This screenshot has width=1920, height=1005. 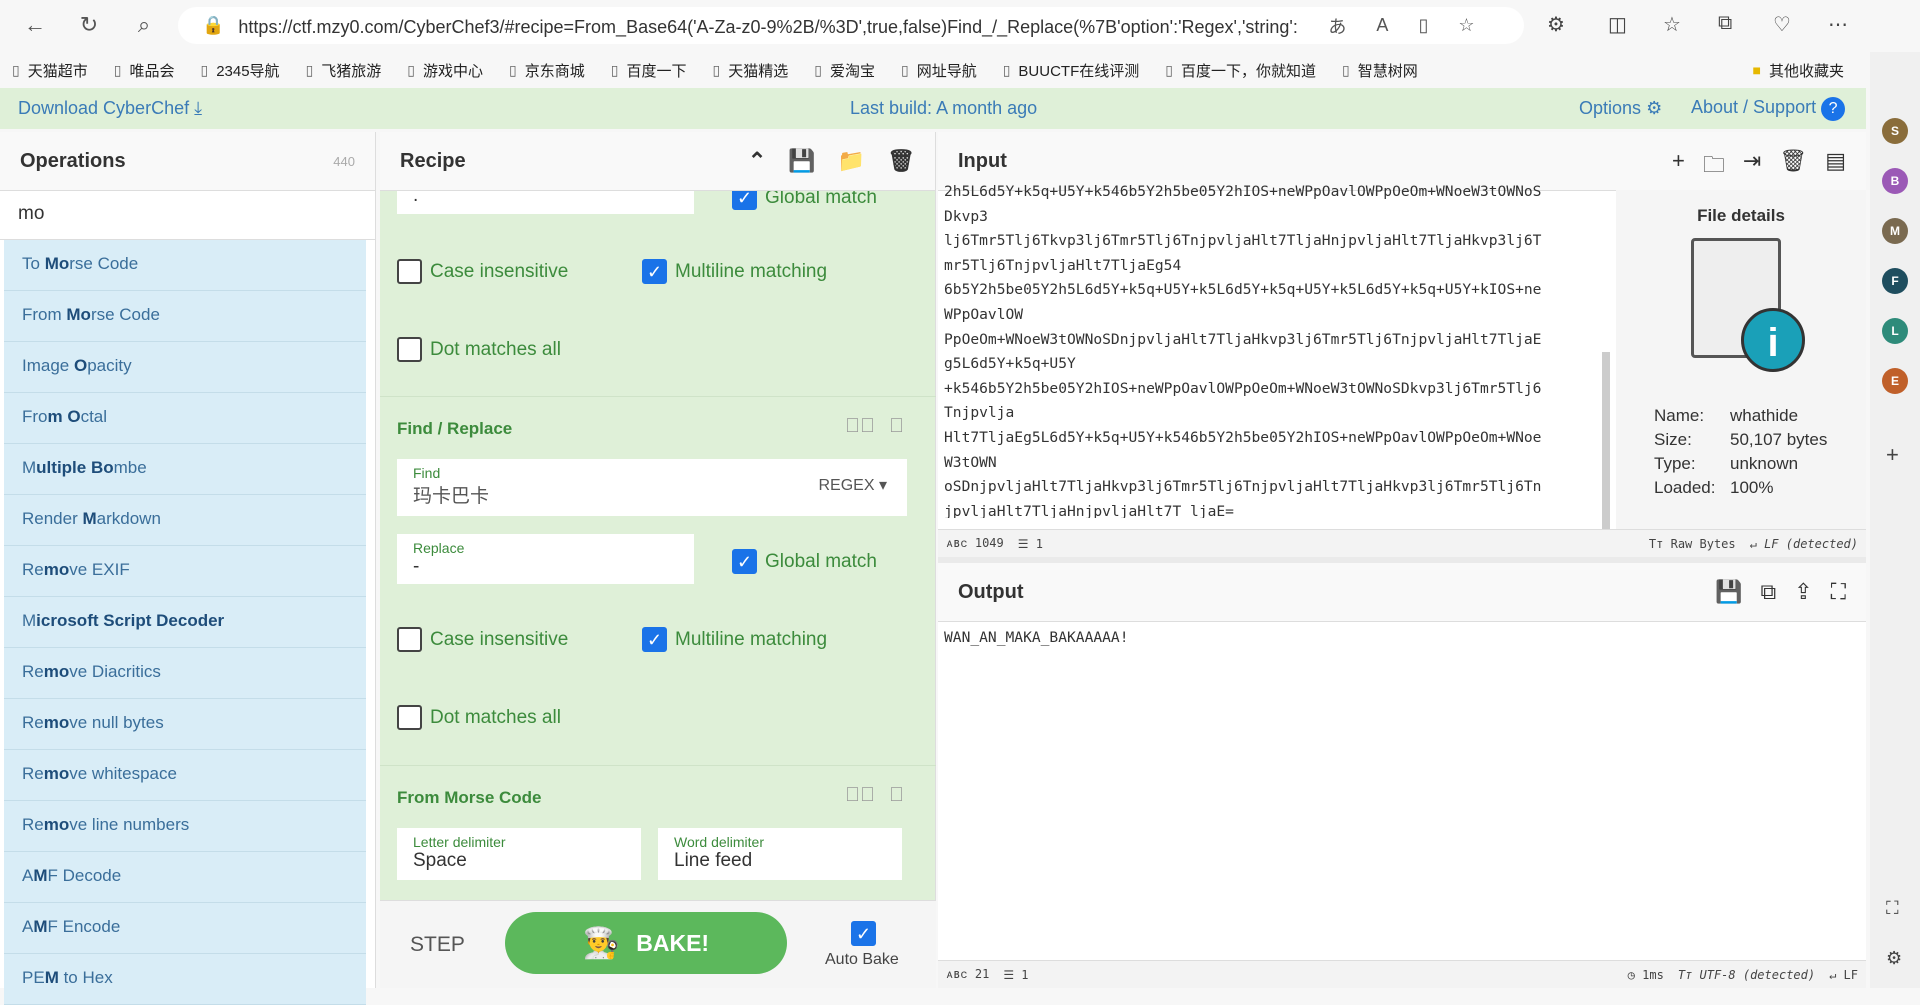 I want to click on open-file-icon: ⇥, so click(x=1752, y=167).